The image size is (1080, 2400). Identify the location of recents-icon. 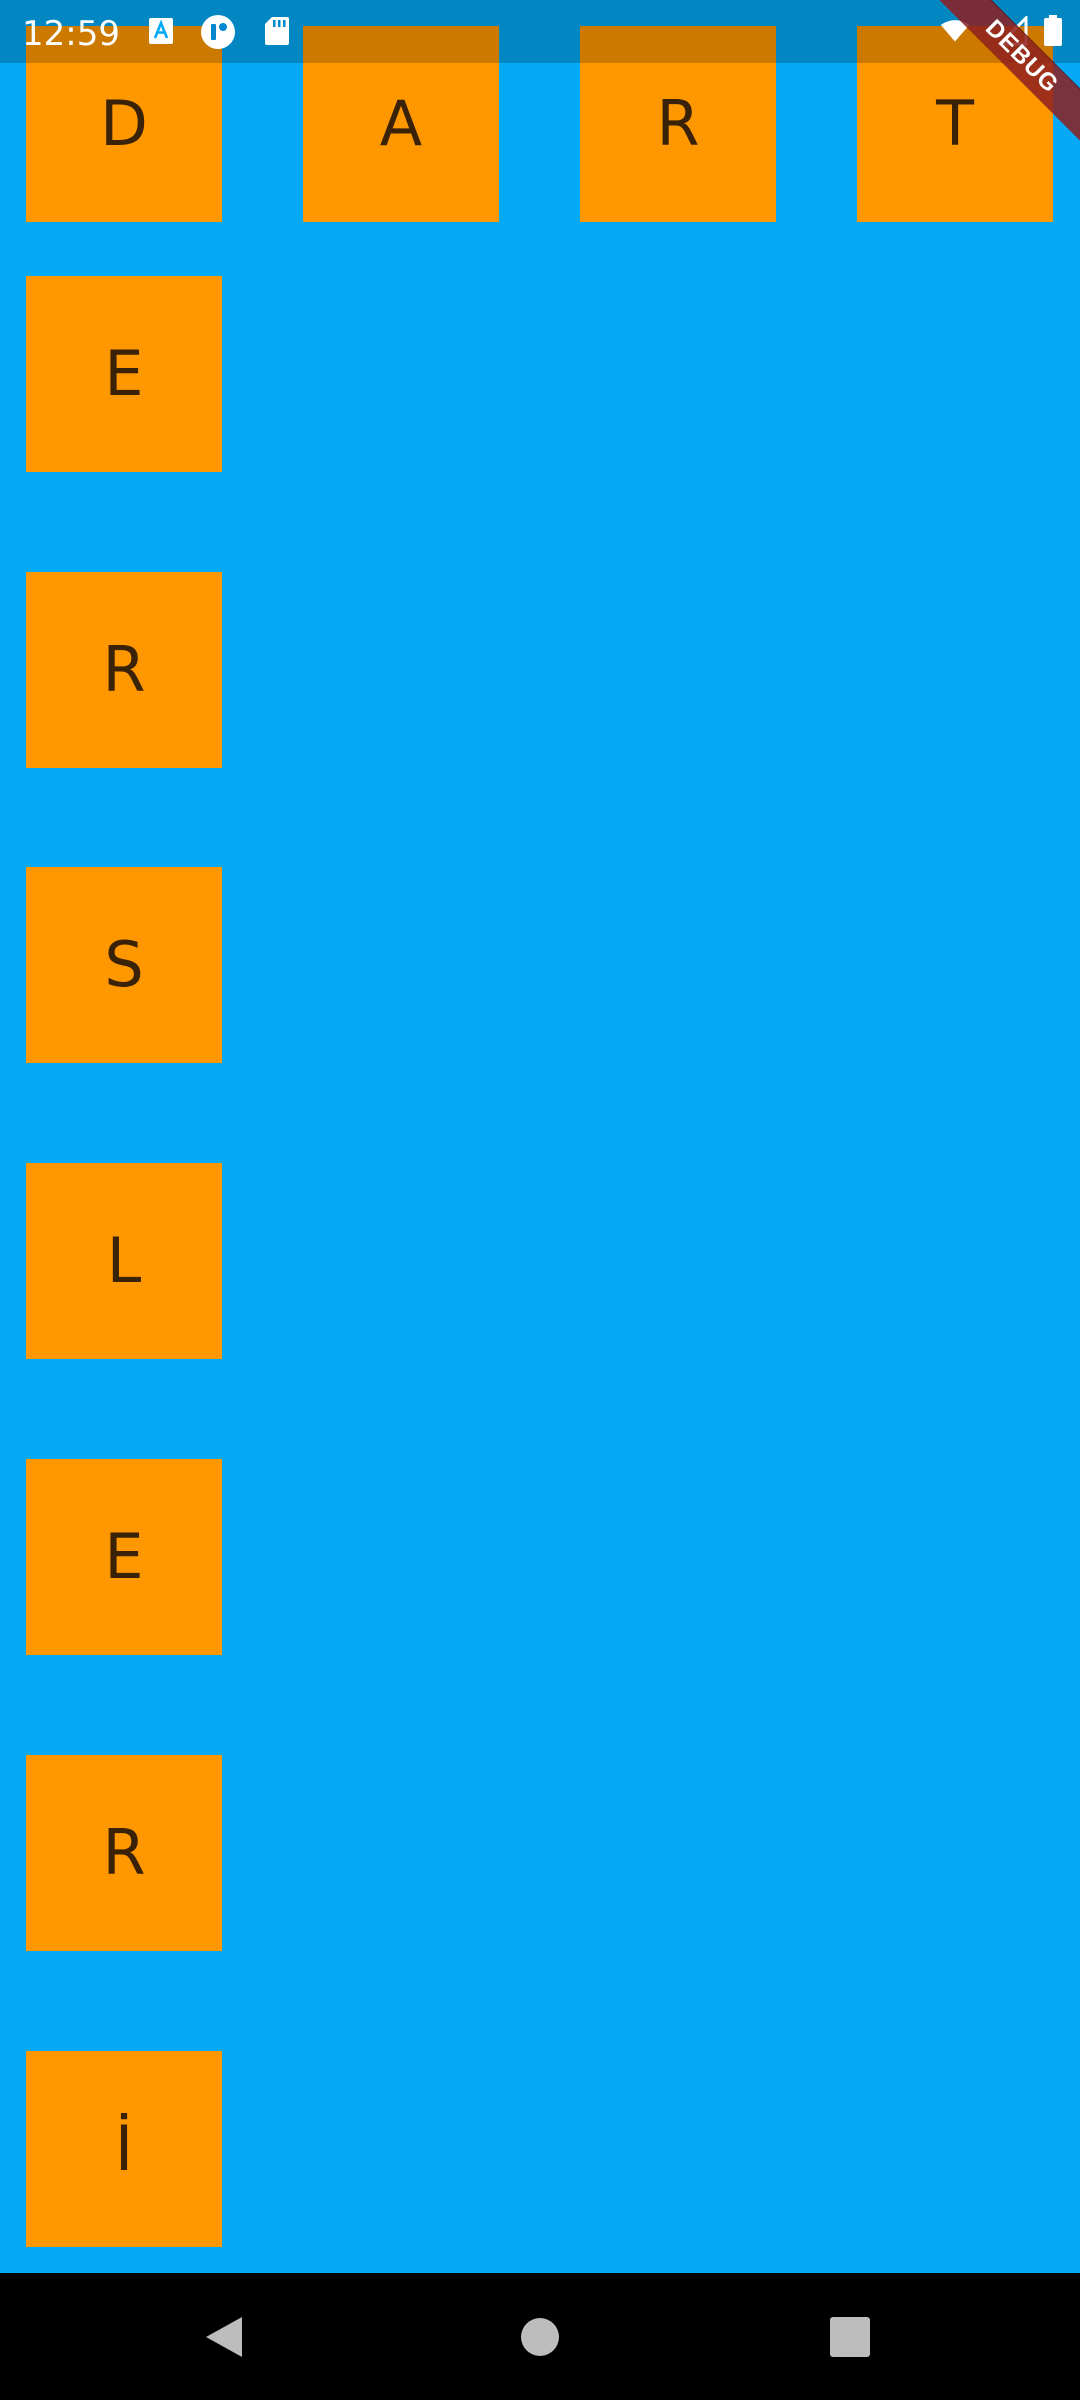
(850, 2337).